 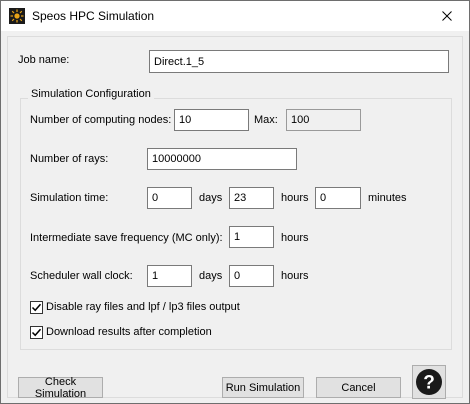 I want to click on cancel-button: Cancel, so click(x=358, y=387).